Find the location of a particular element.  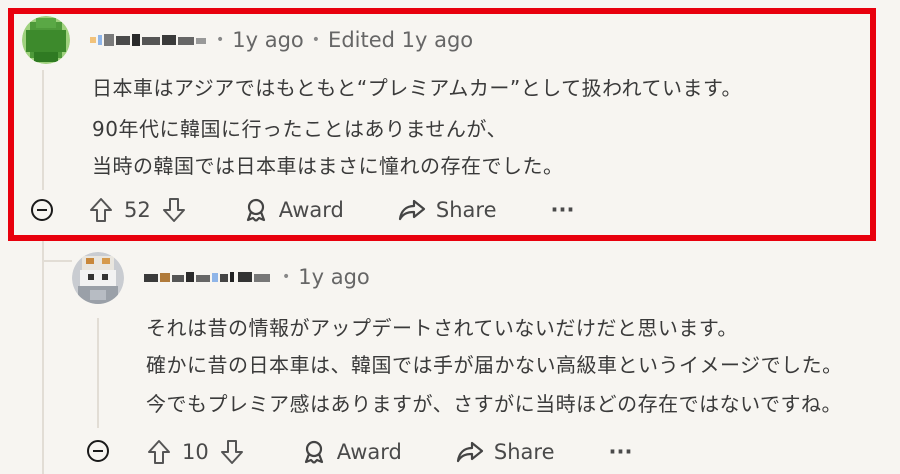

avatar is located at coordinates (98, 278).